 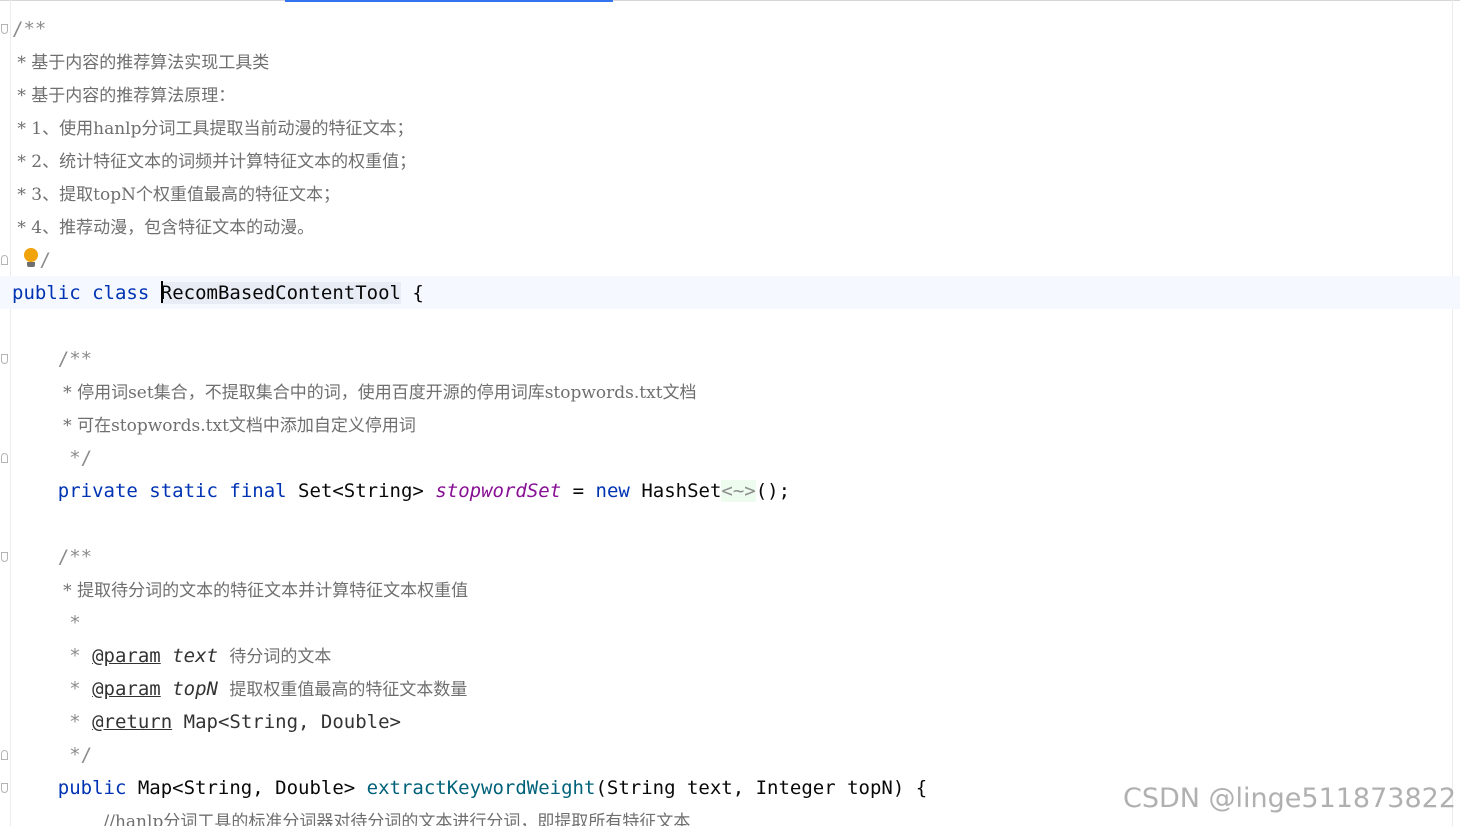 What do you see at coordinates (469, 128) in the screenshot?
I see `code-line: * 1、使用hanlp分词工具提取当前动漫的特征文本；` at bounding box center [469, 128].